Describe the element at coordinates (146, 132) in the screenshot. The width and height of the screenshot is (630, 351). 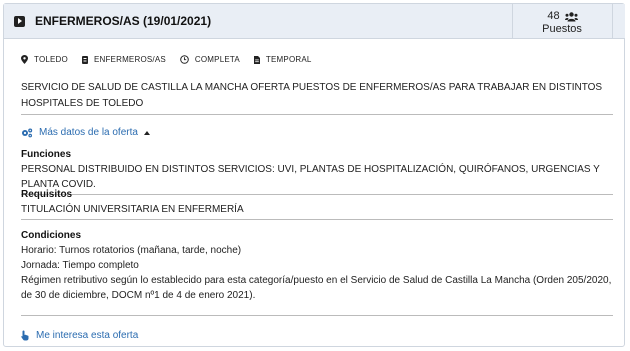
I see `caret-up-icon` at that location.